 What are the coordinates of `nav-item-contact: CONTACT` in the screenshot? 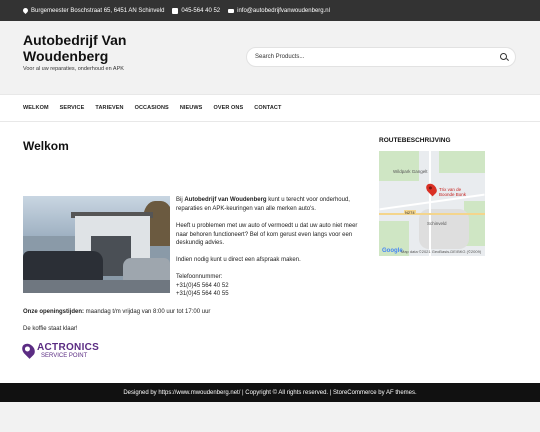 It's located at (267, 108).